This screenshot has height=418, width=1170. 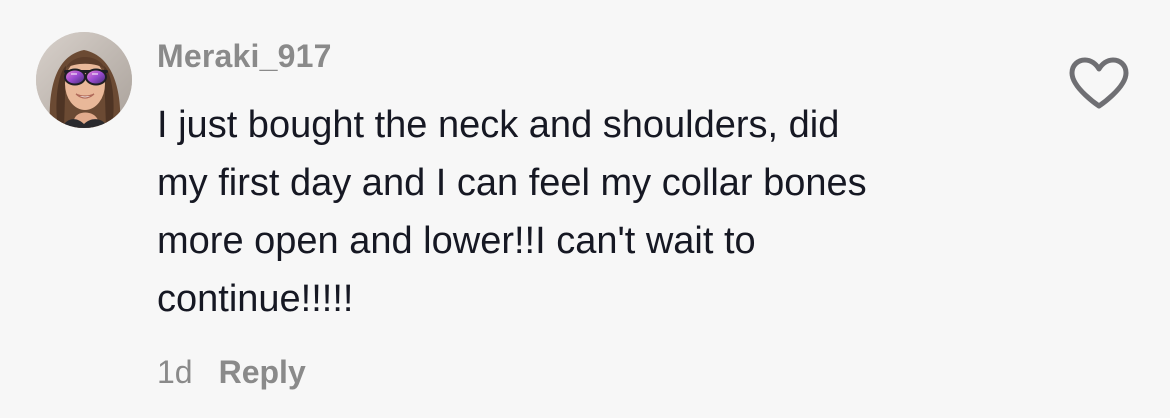 I want to click on heart-outline-icon, so click(x=1099, y=83).